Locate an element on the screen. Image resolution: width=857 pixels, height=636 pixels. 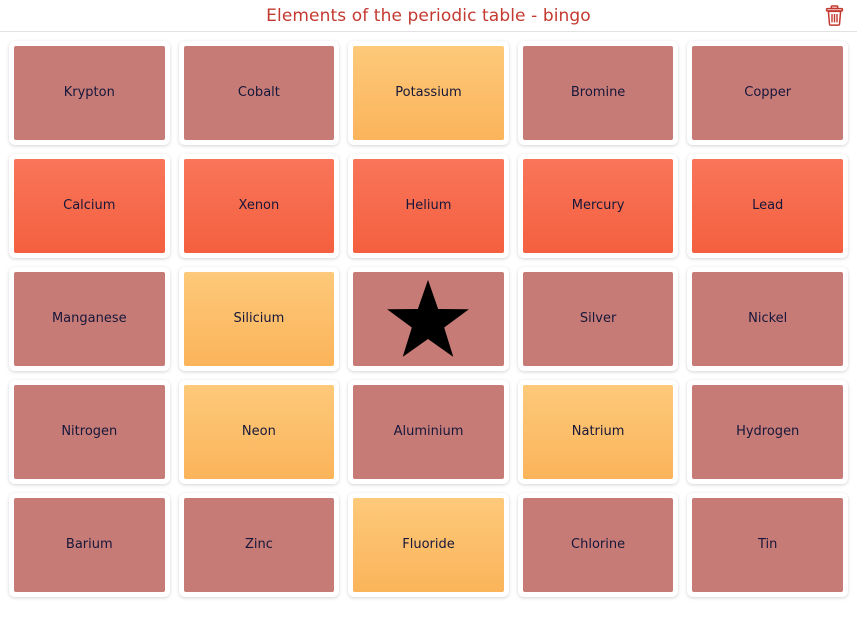
bingo-cell: Barium is located at coordinates (89, 545).